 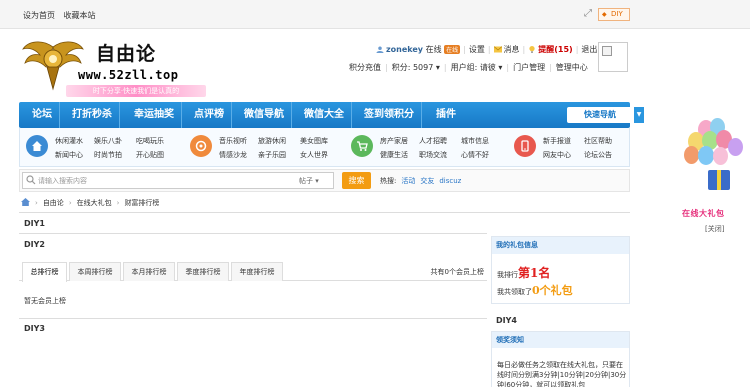 What do you see at coordinates (506, 320) in the screenshot?
I see `diy4-title: DIY4` at bounding box center [506, 320].